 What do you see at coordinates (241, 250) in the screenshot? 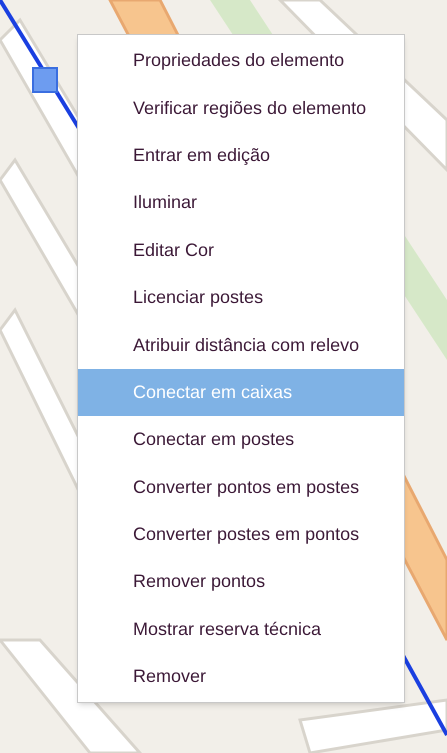
I see `menu-item: Editar Cor` at bounding box center [241, 250].